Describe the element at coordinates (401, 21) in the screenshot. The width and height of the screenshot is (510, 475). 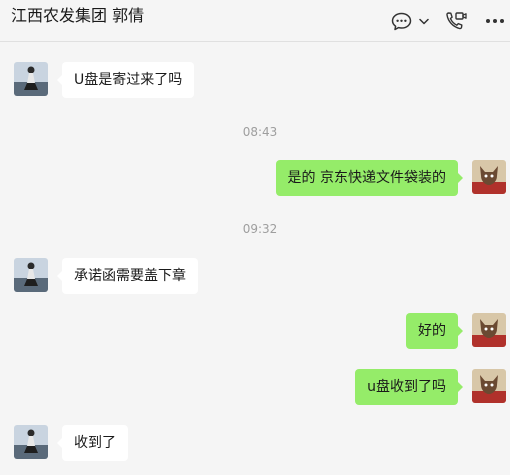
I see `chat-bubble-icon` at that location.